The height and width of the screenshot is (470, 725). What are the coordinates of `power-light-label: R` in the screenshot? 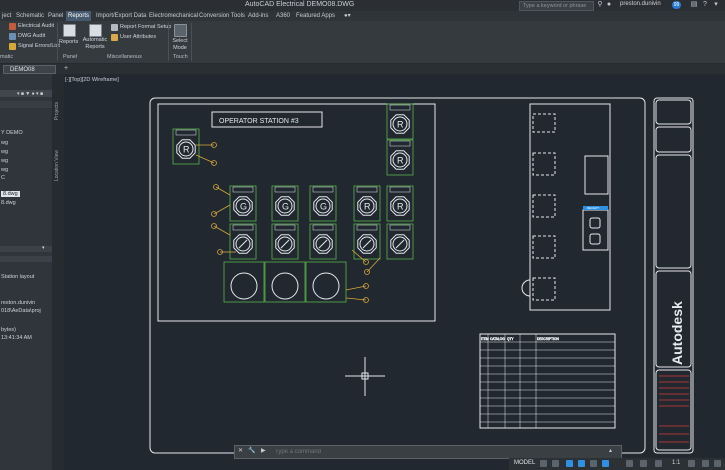 It's located at (186, 150).